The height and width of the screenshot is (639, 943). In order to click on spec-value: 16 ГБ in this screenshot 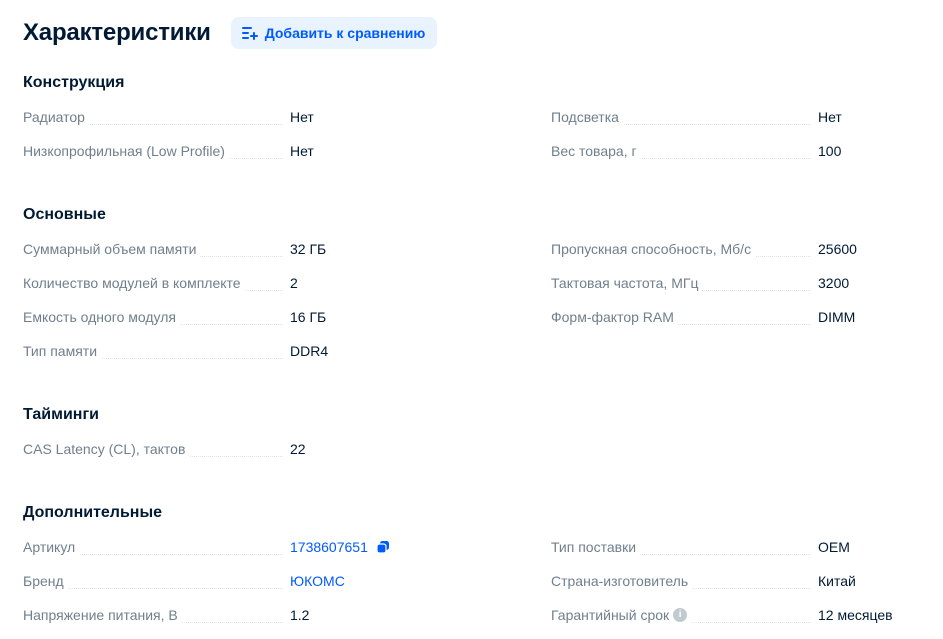, I will do `click(308, 317)`.